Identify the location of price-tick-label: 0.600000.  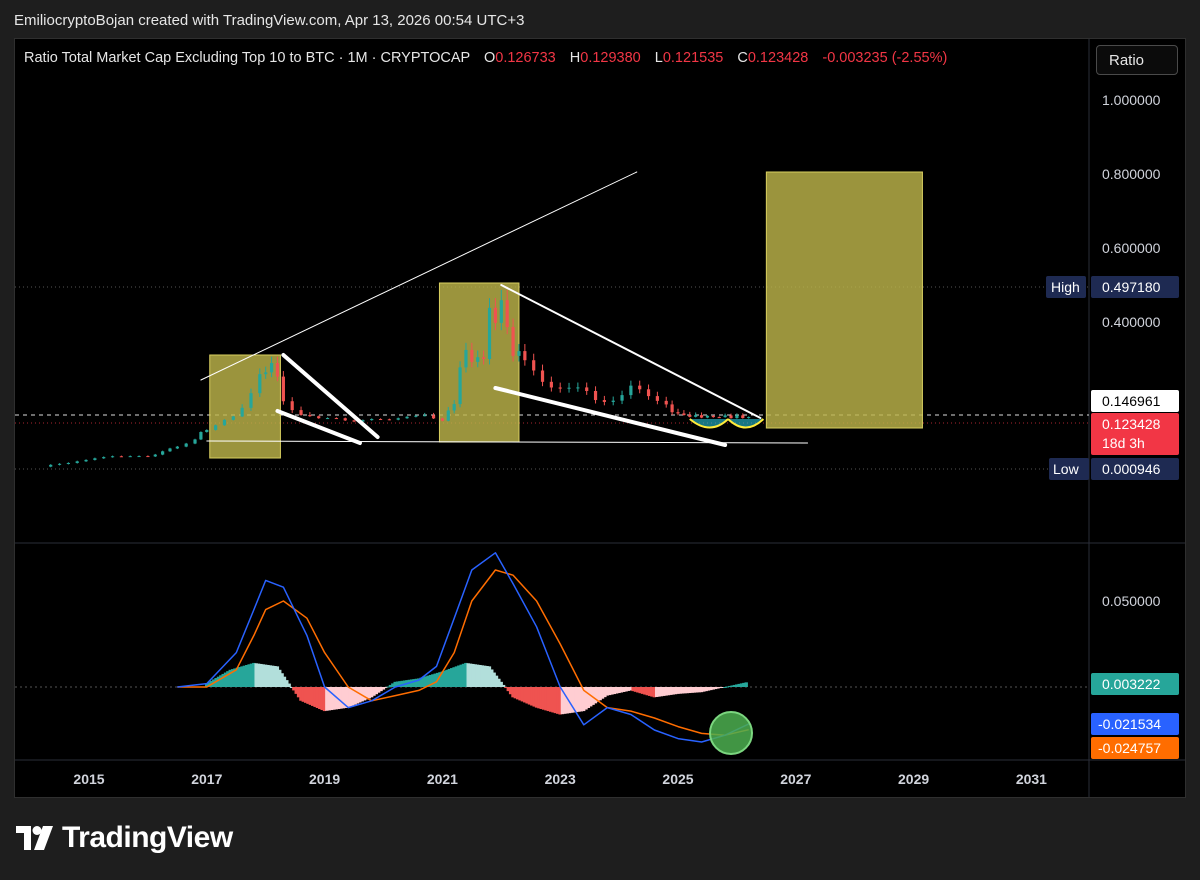
(1131, 248).